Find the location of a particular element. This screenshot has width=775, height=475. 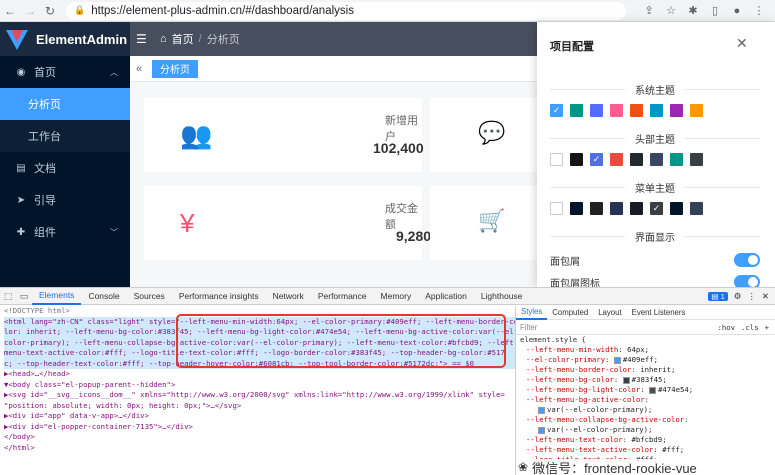

filter-input: Filter is located at coordinates (528, 327).